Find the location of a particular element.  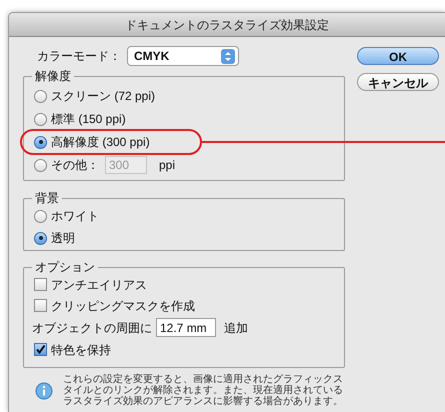

unit-label: ppi is located at coordinates (167, 165).